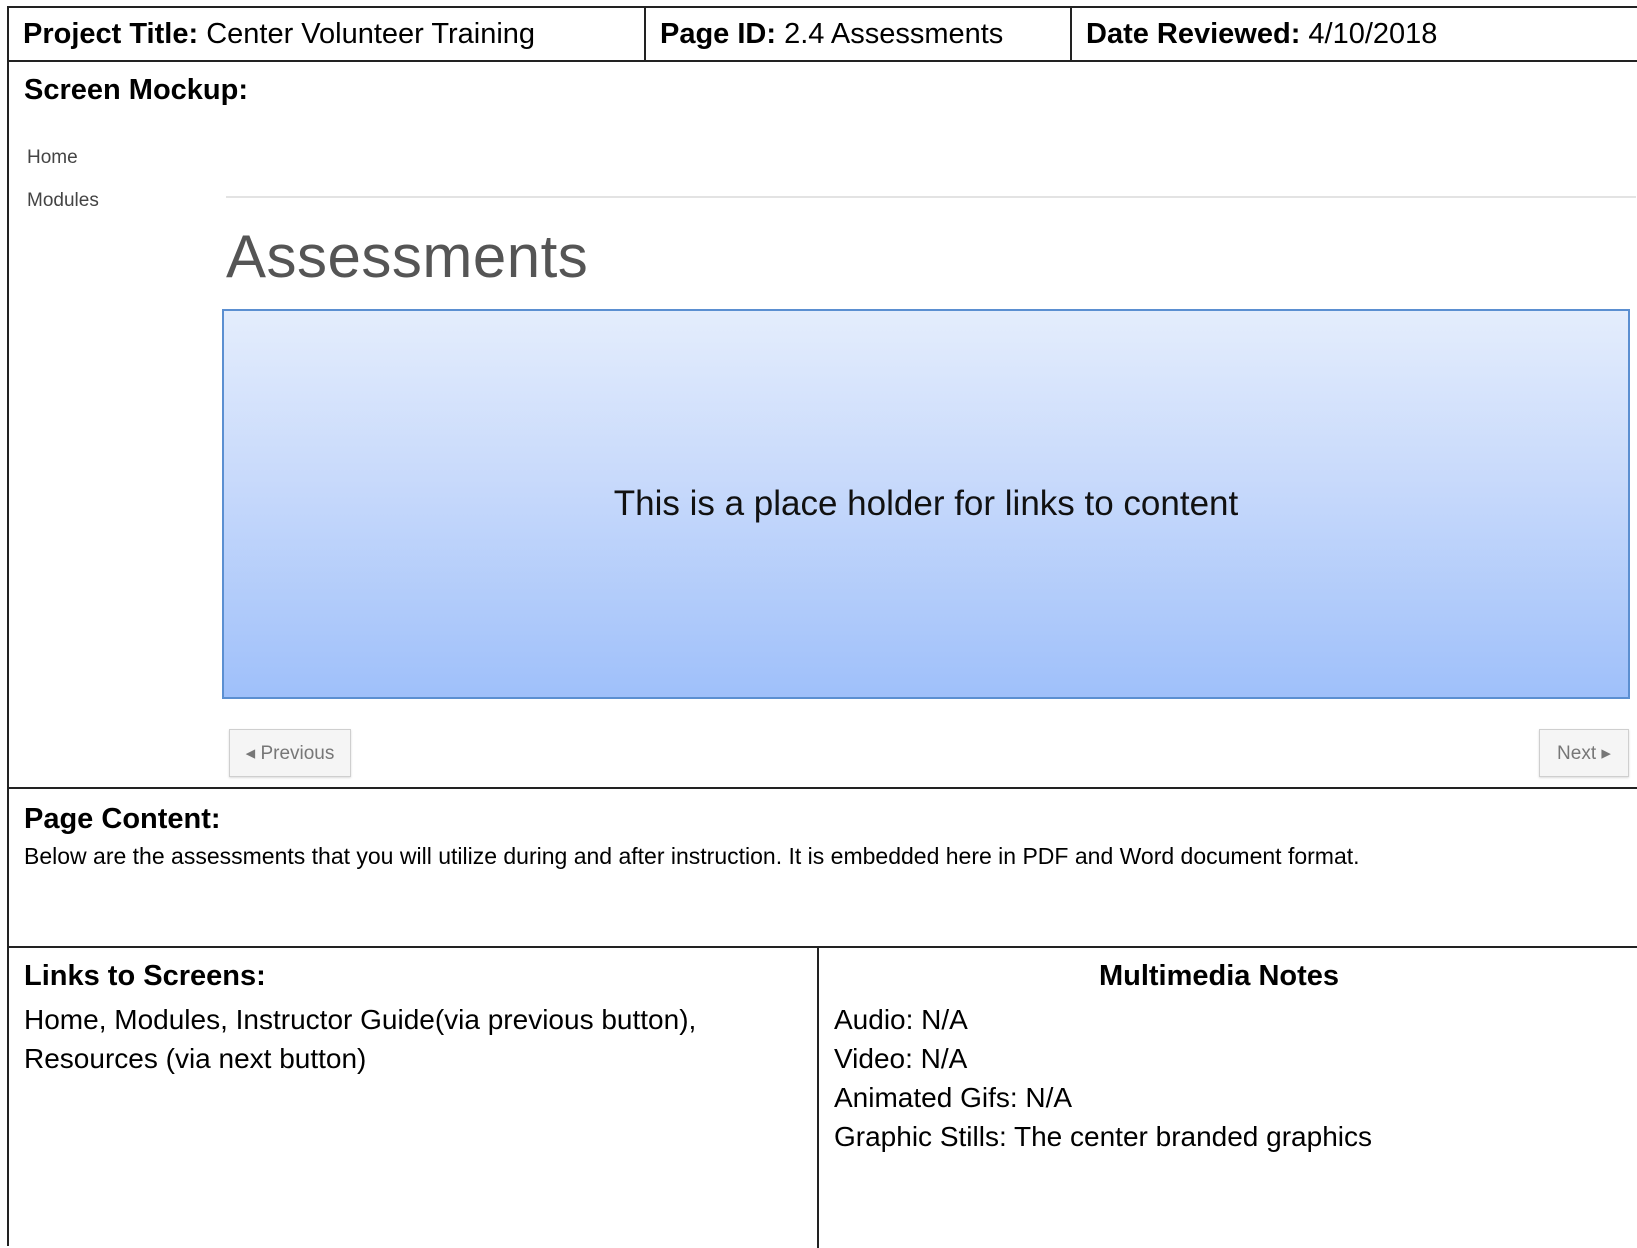 The width and height of the screenshot is (1637, 1248). What do you see at coordinates (63, 201) in the screenshot?
I see `nav-link-modules: Modules` at bounding box center [63, 201].